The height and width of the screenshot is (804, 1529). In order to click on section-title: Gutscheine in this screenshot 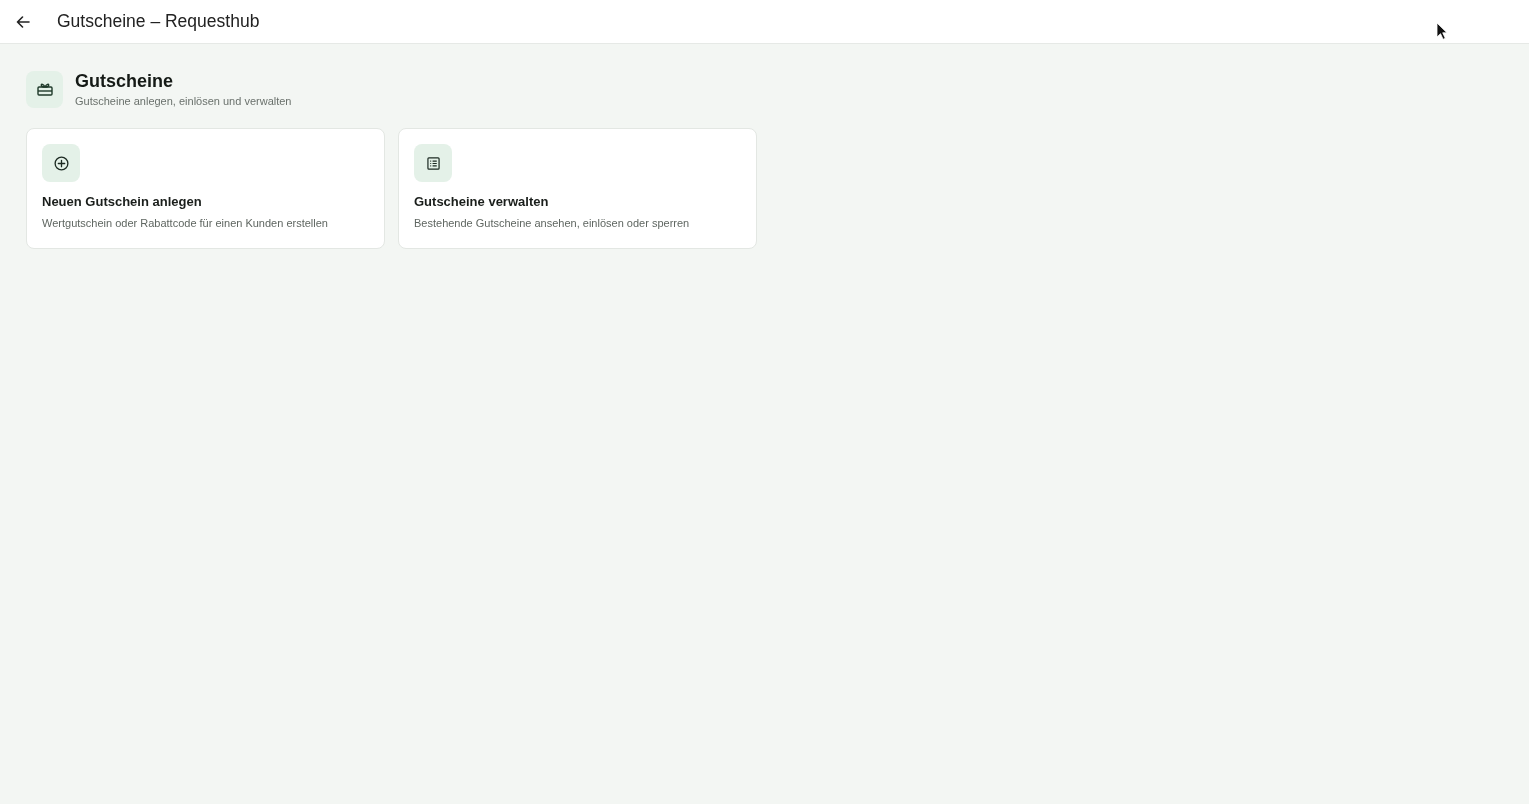, I will do `click(125, 81)`.